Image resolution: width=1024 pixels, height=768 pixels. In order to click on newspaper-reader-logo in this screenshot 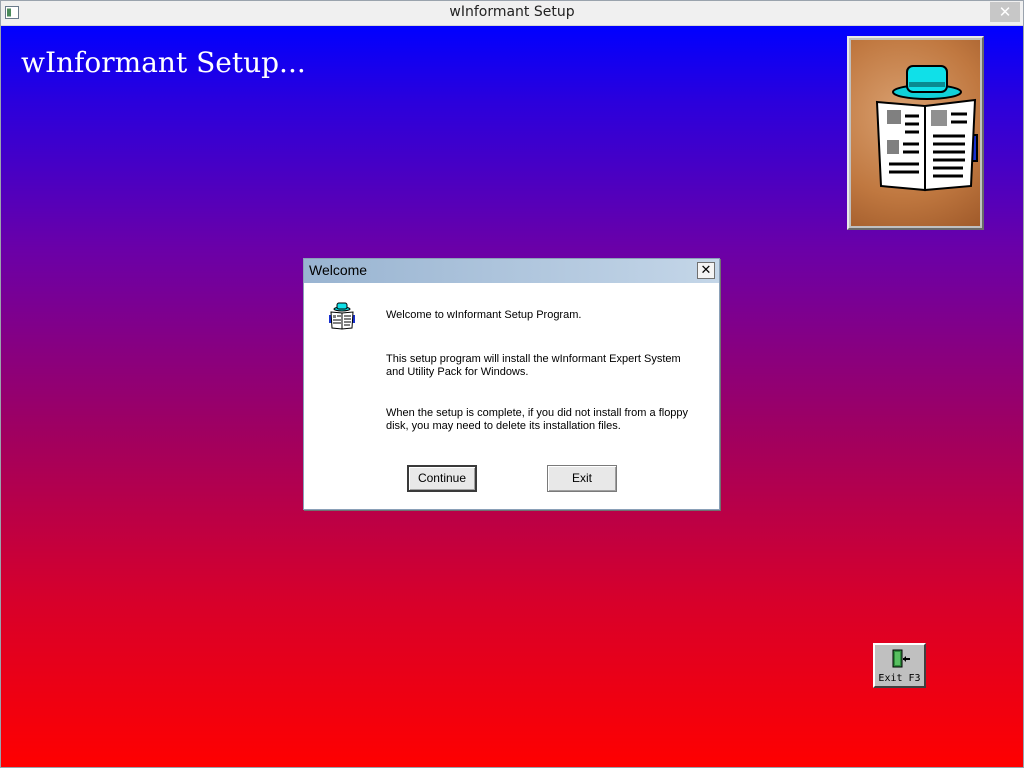, I will do `click(915, 133)`.